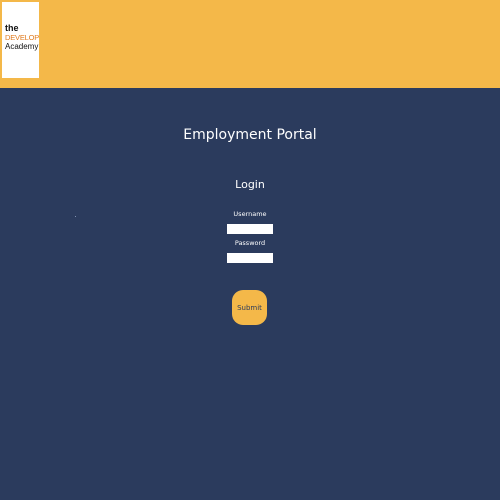 This screenshot has width=500, height=500. Describe the element at coordinates (250, 258) in the screenshot. I see `password-input` at that location.